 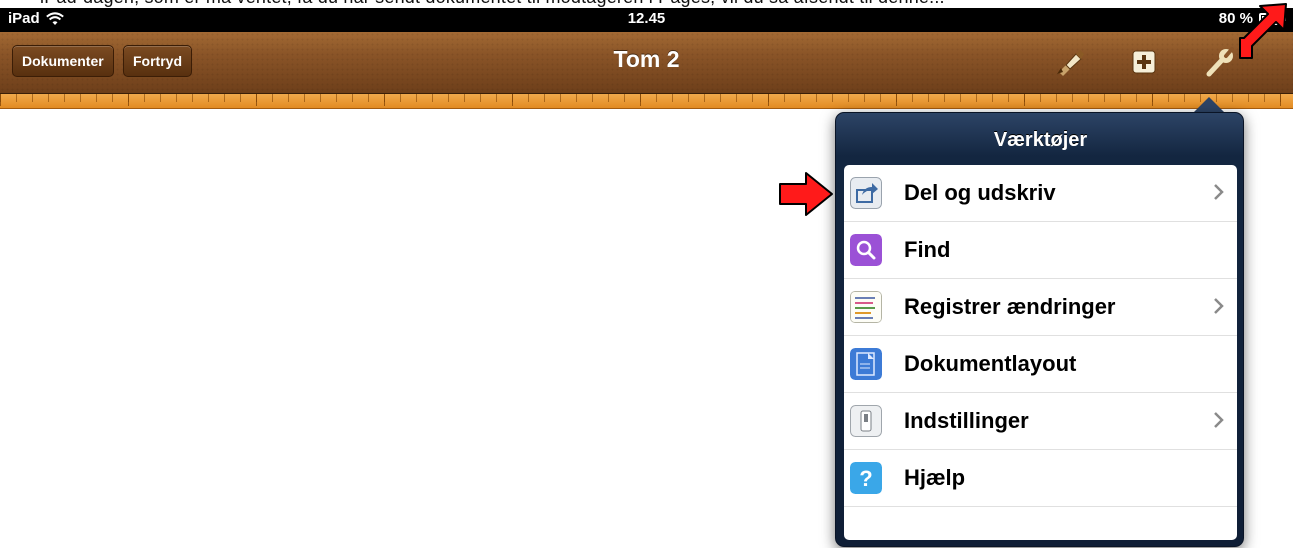 I want to click on document-title: Tom 2, so click(x=646, y=59).